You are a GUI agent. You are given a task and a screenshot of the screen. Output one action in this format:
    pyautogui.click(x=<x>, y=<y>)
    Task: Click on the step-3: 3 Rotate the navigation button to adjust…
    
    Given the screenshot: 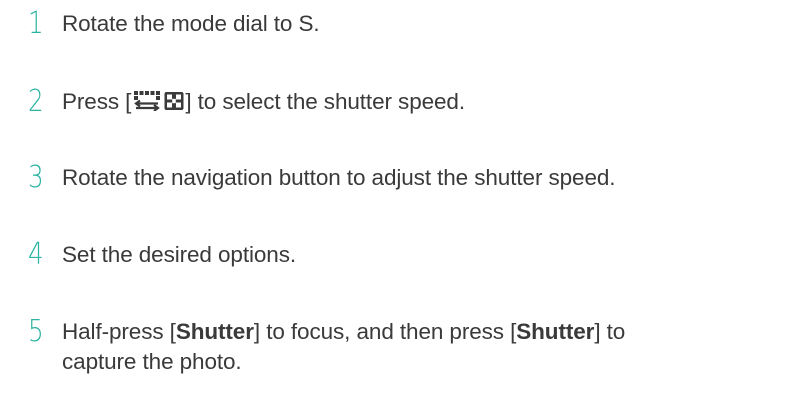 What is the action you would take?
    pyautogui.click(x=413, y=178)
    